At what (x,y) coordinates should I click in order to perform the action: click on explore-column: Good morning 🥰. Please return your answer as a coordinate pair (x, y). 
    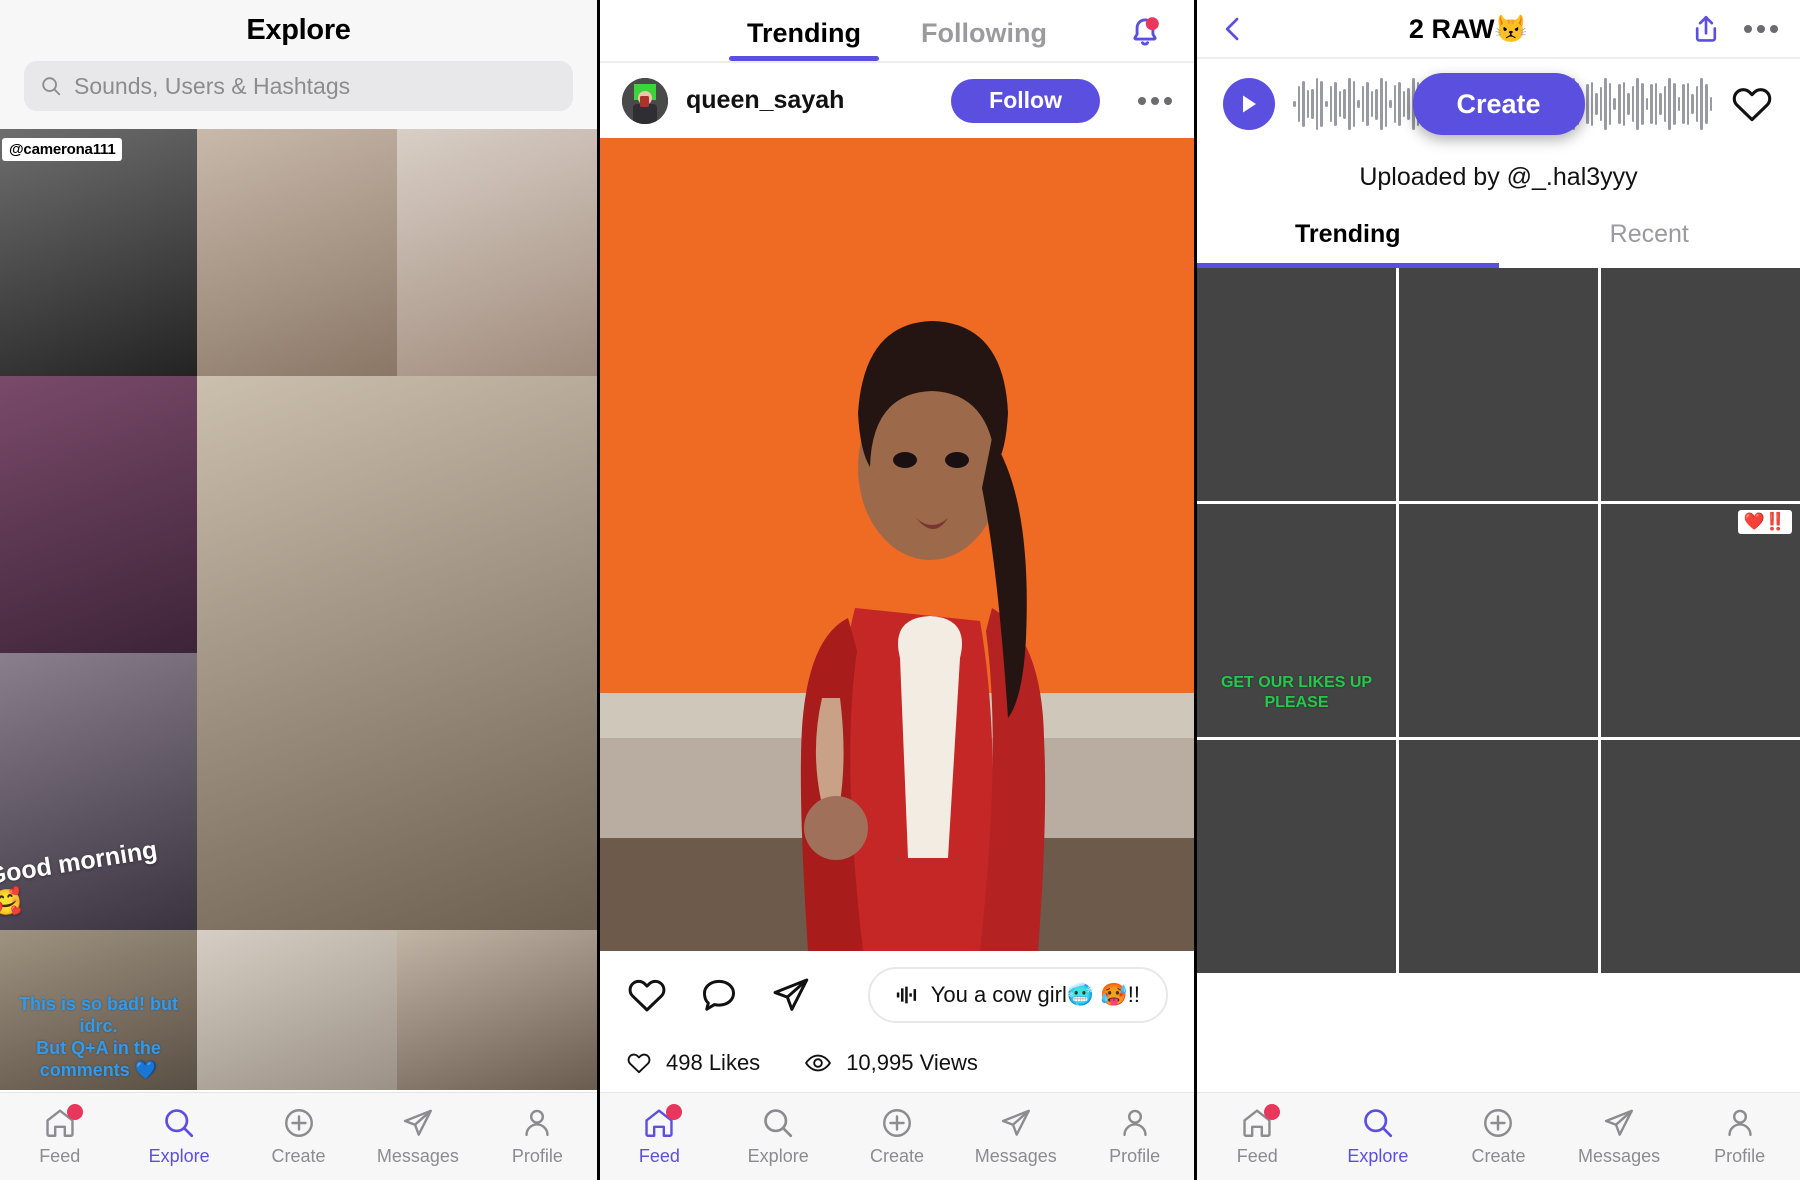
    Looking at the image, I should click on (98, 653).